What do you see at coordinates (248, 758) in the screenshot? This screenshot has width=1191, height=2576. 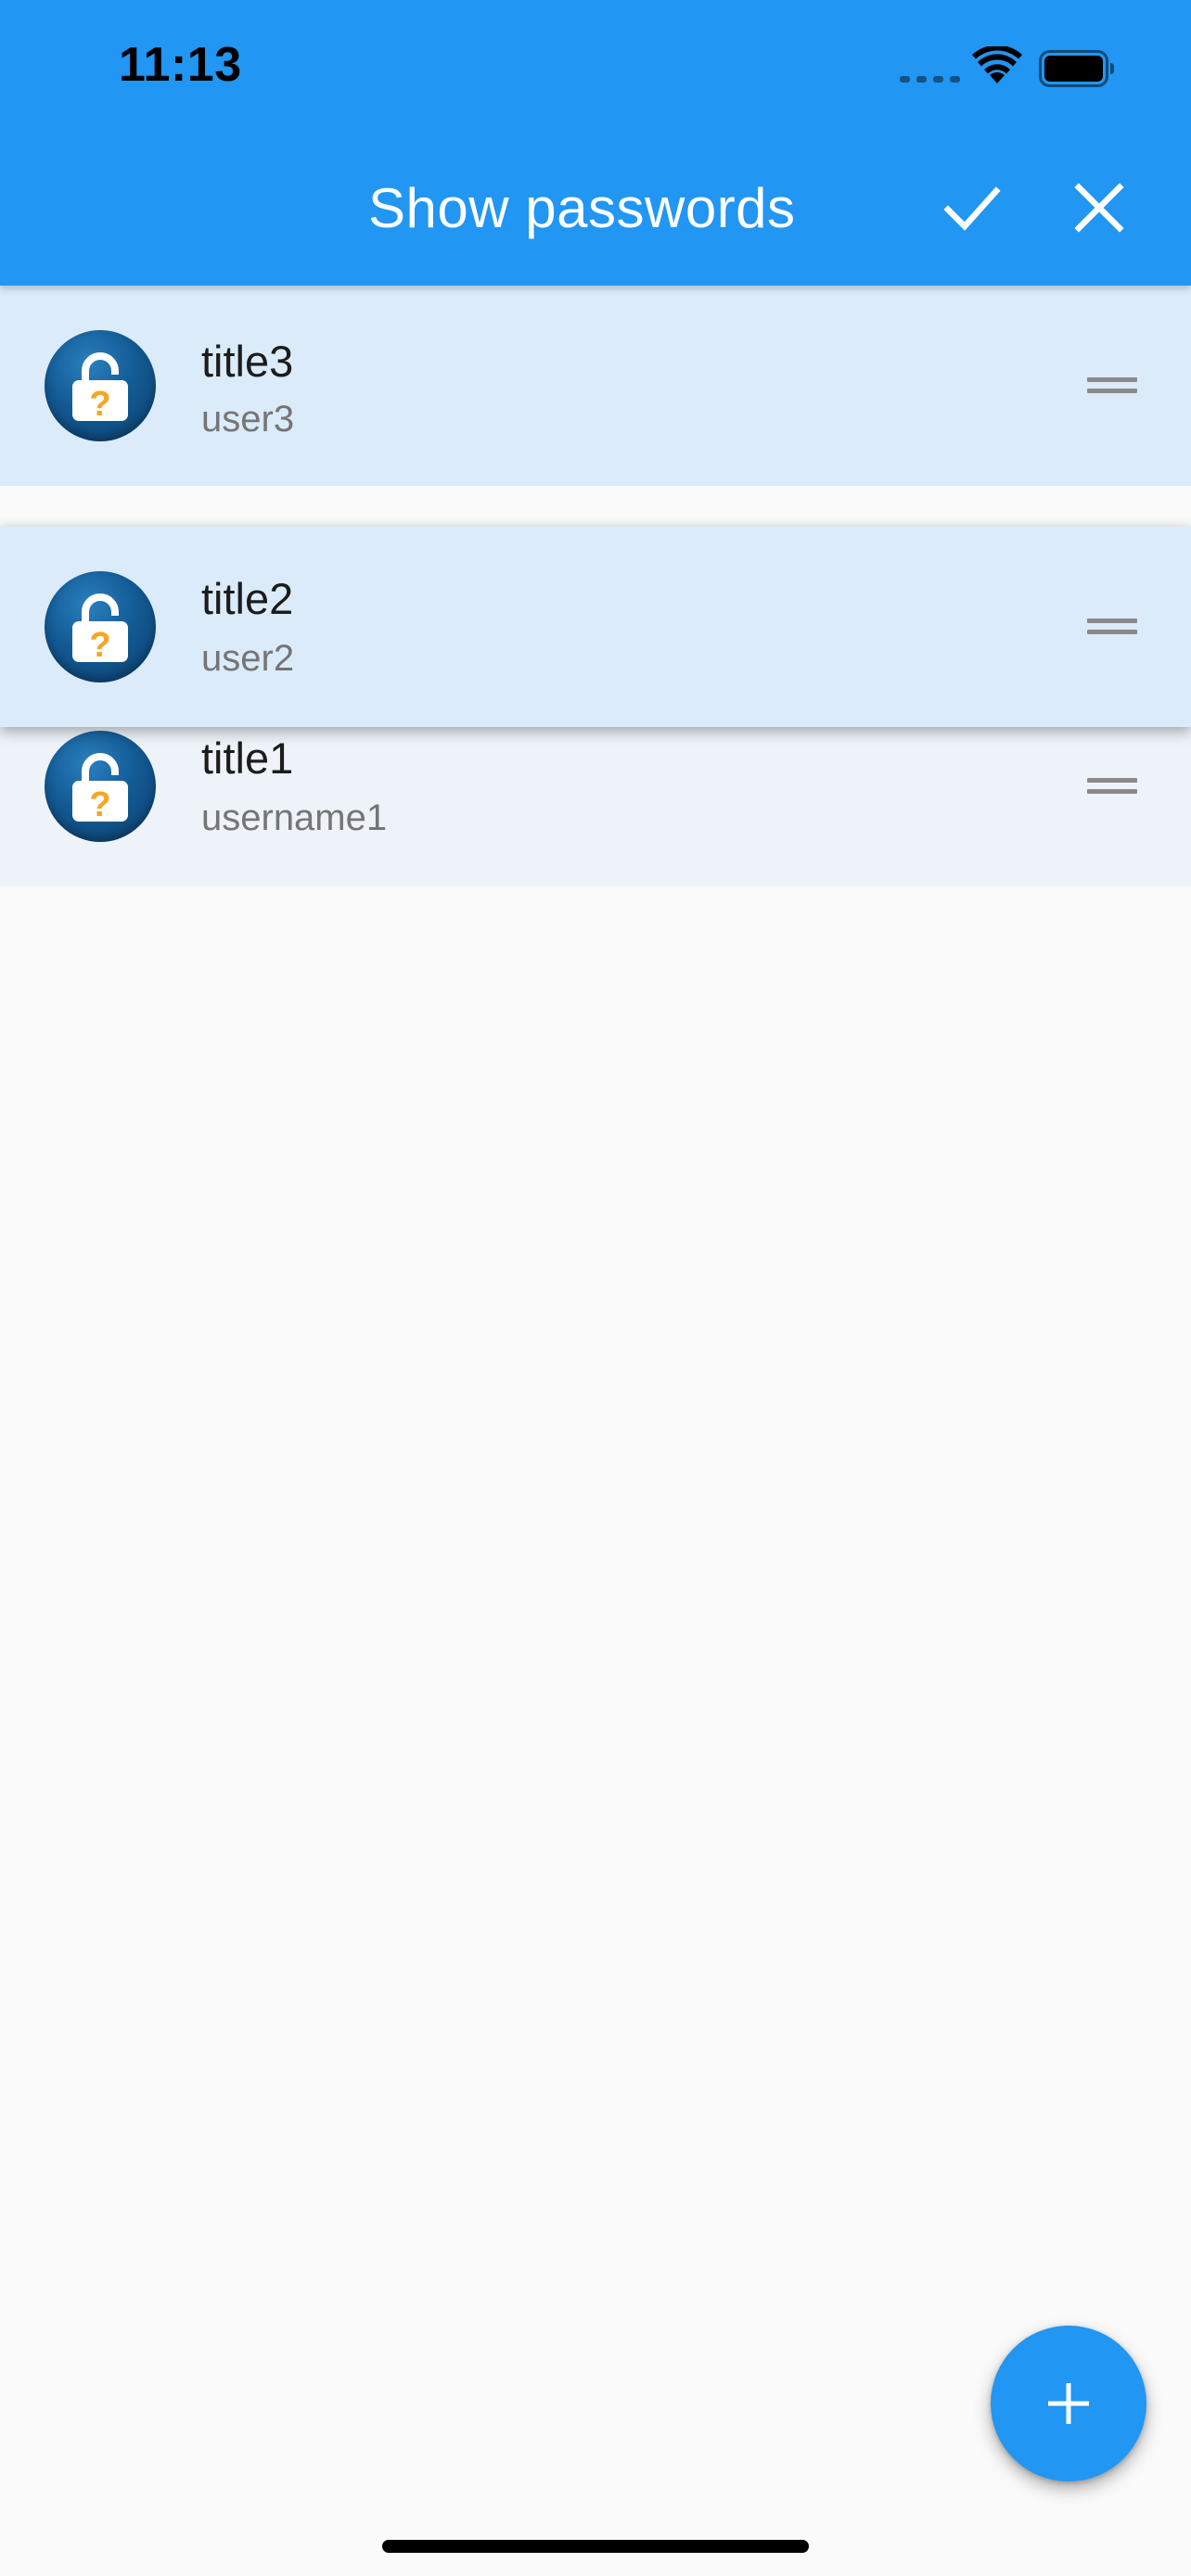 I see `entry-title: title1` at bounding box center [248, 758].